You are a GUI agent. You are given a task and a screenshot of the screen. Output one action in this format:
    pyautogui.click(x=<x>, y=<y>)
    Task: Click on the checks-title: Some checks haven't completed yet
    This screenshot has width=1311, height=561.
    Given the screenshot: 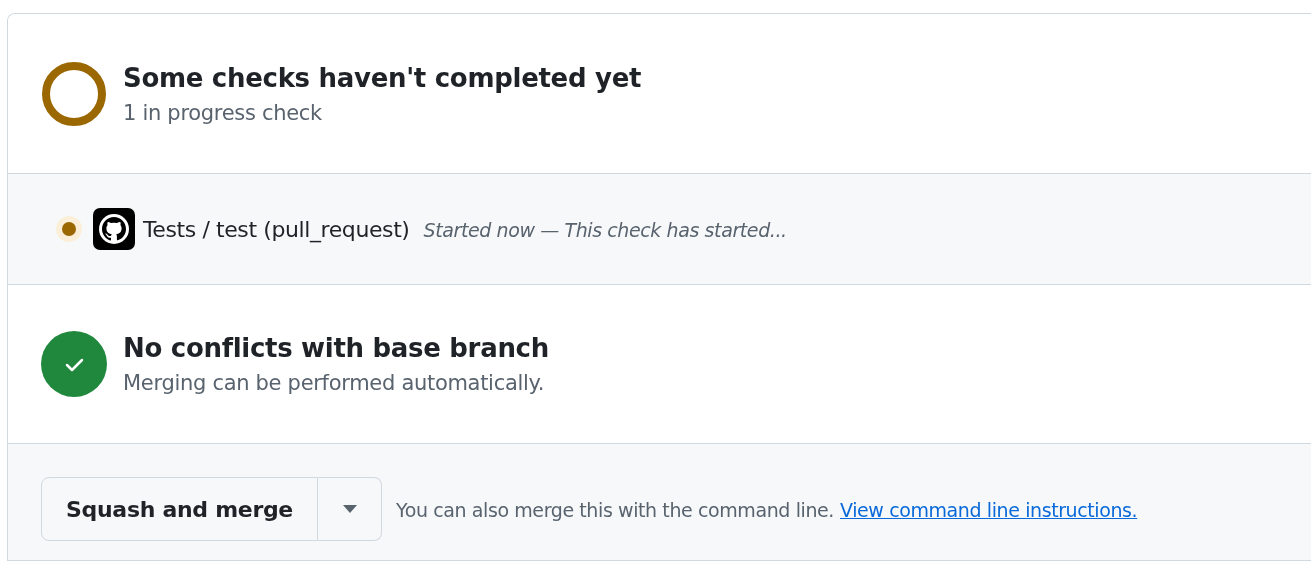 What is the action you would take?
    pyautogui.click(x=382, y=77)
    